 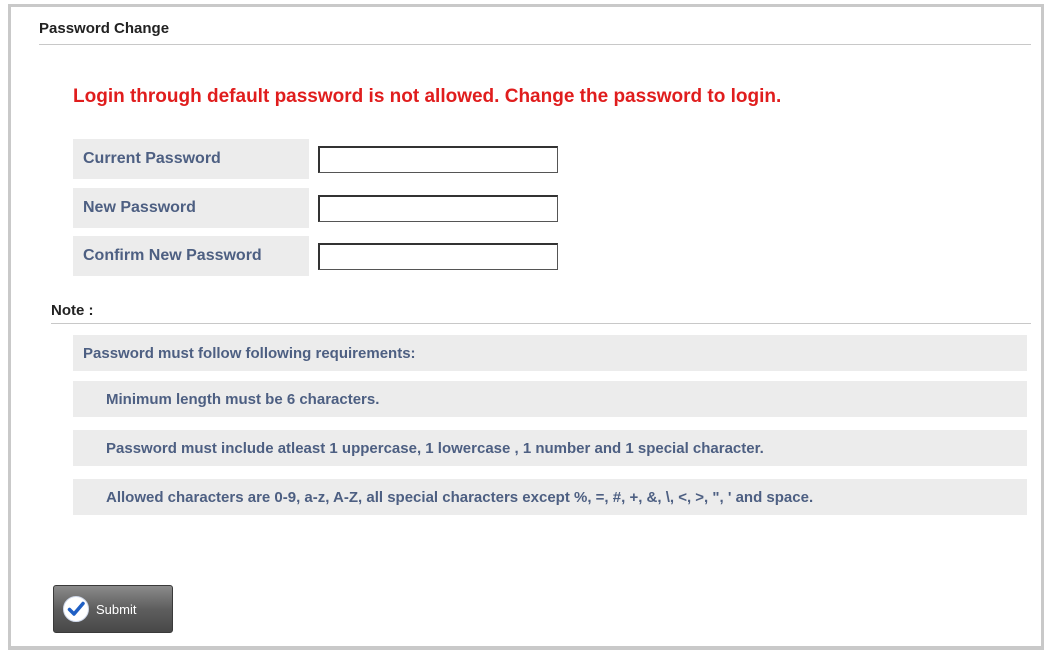 What do you see at coordinates (104, 28) in the screenshot?
I see `section-title: Password Change` at bounding box center [104, 28].